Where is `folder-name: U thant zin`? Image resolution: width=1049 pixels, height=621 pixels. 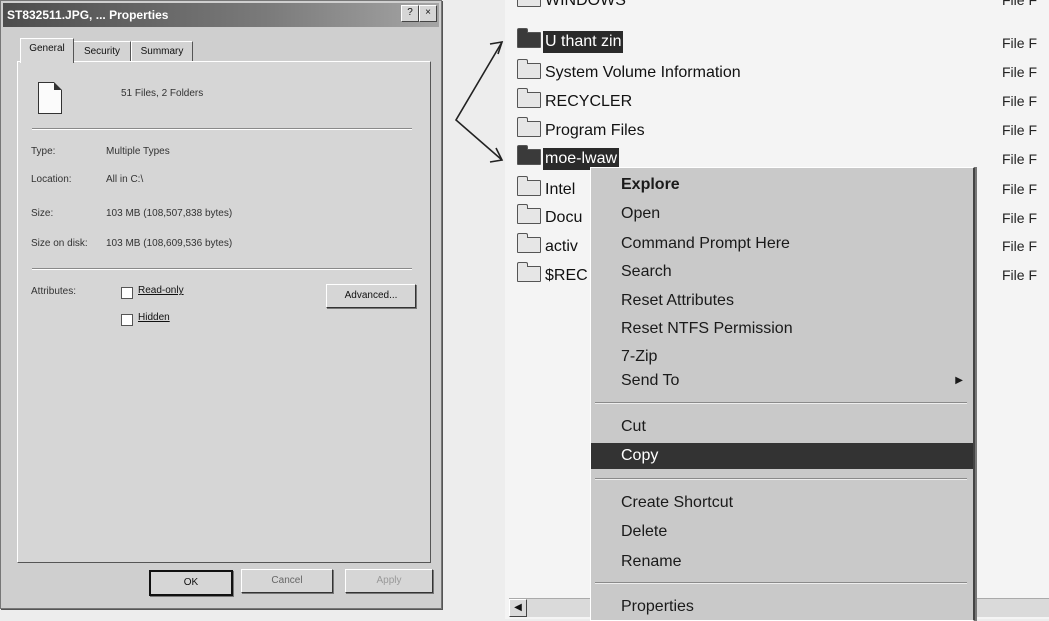
folder-name: U thant zin is located at coordinates (583, 42).